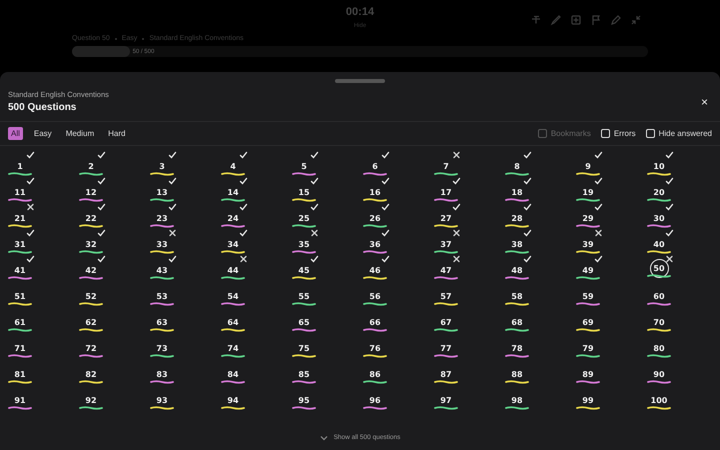  I want to click on question-number: 8, so click(517, 166).